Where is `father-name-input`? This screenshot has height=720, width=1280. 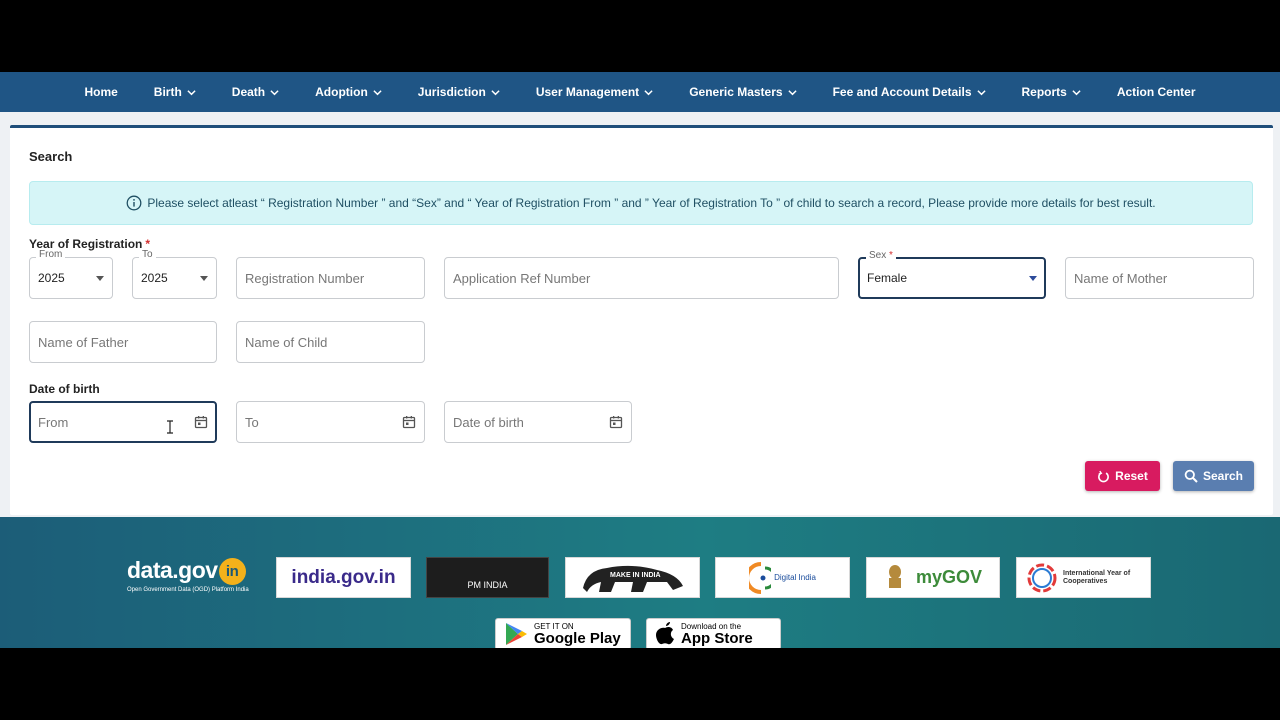
father-name-input is located at coordinates (123, 342).